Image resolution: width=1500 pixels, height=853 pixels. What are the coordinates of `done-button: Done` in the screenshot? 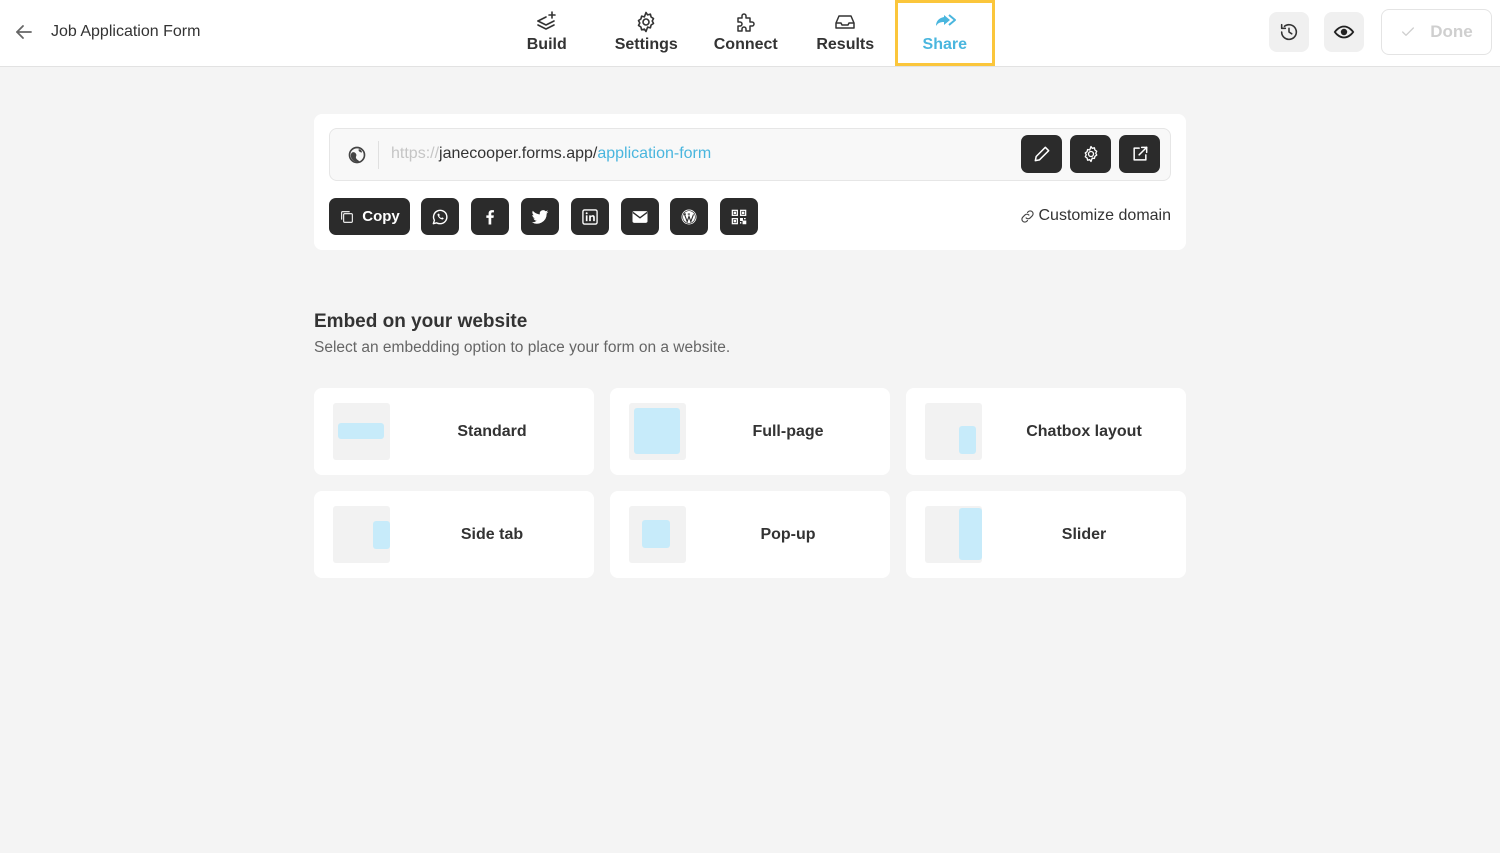 It's located at (1436, 32).